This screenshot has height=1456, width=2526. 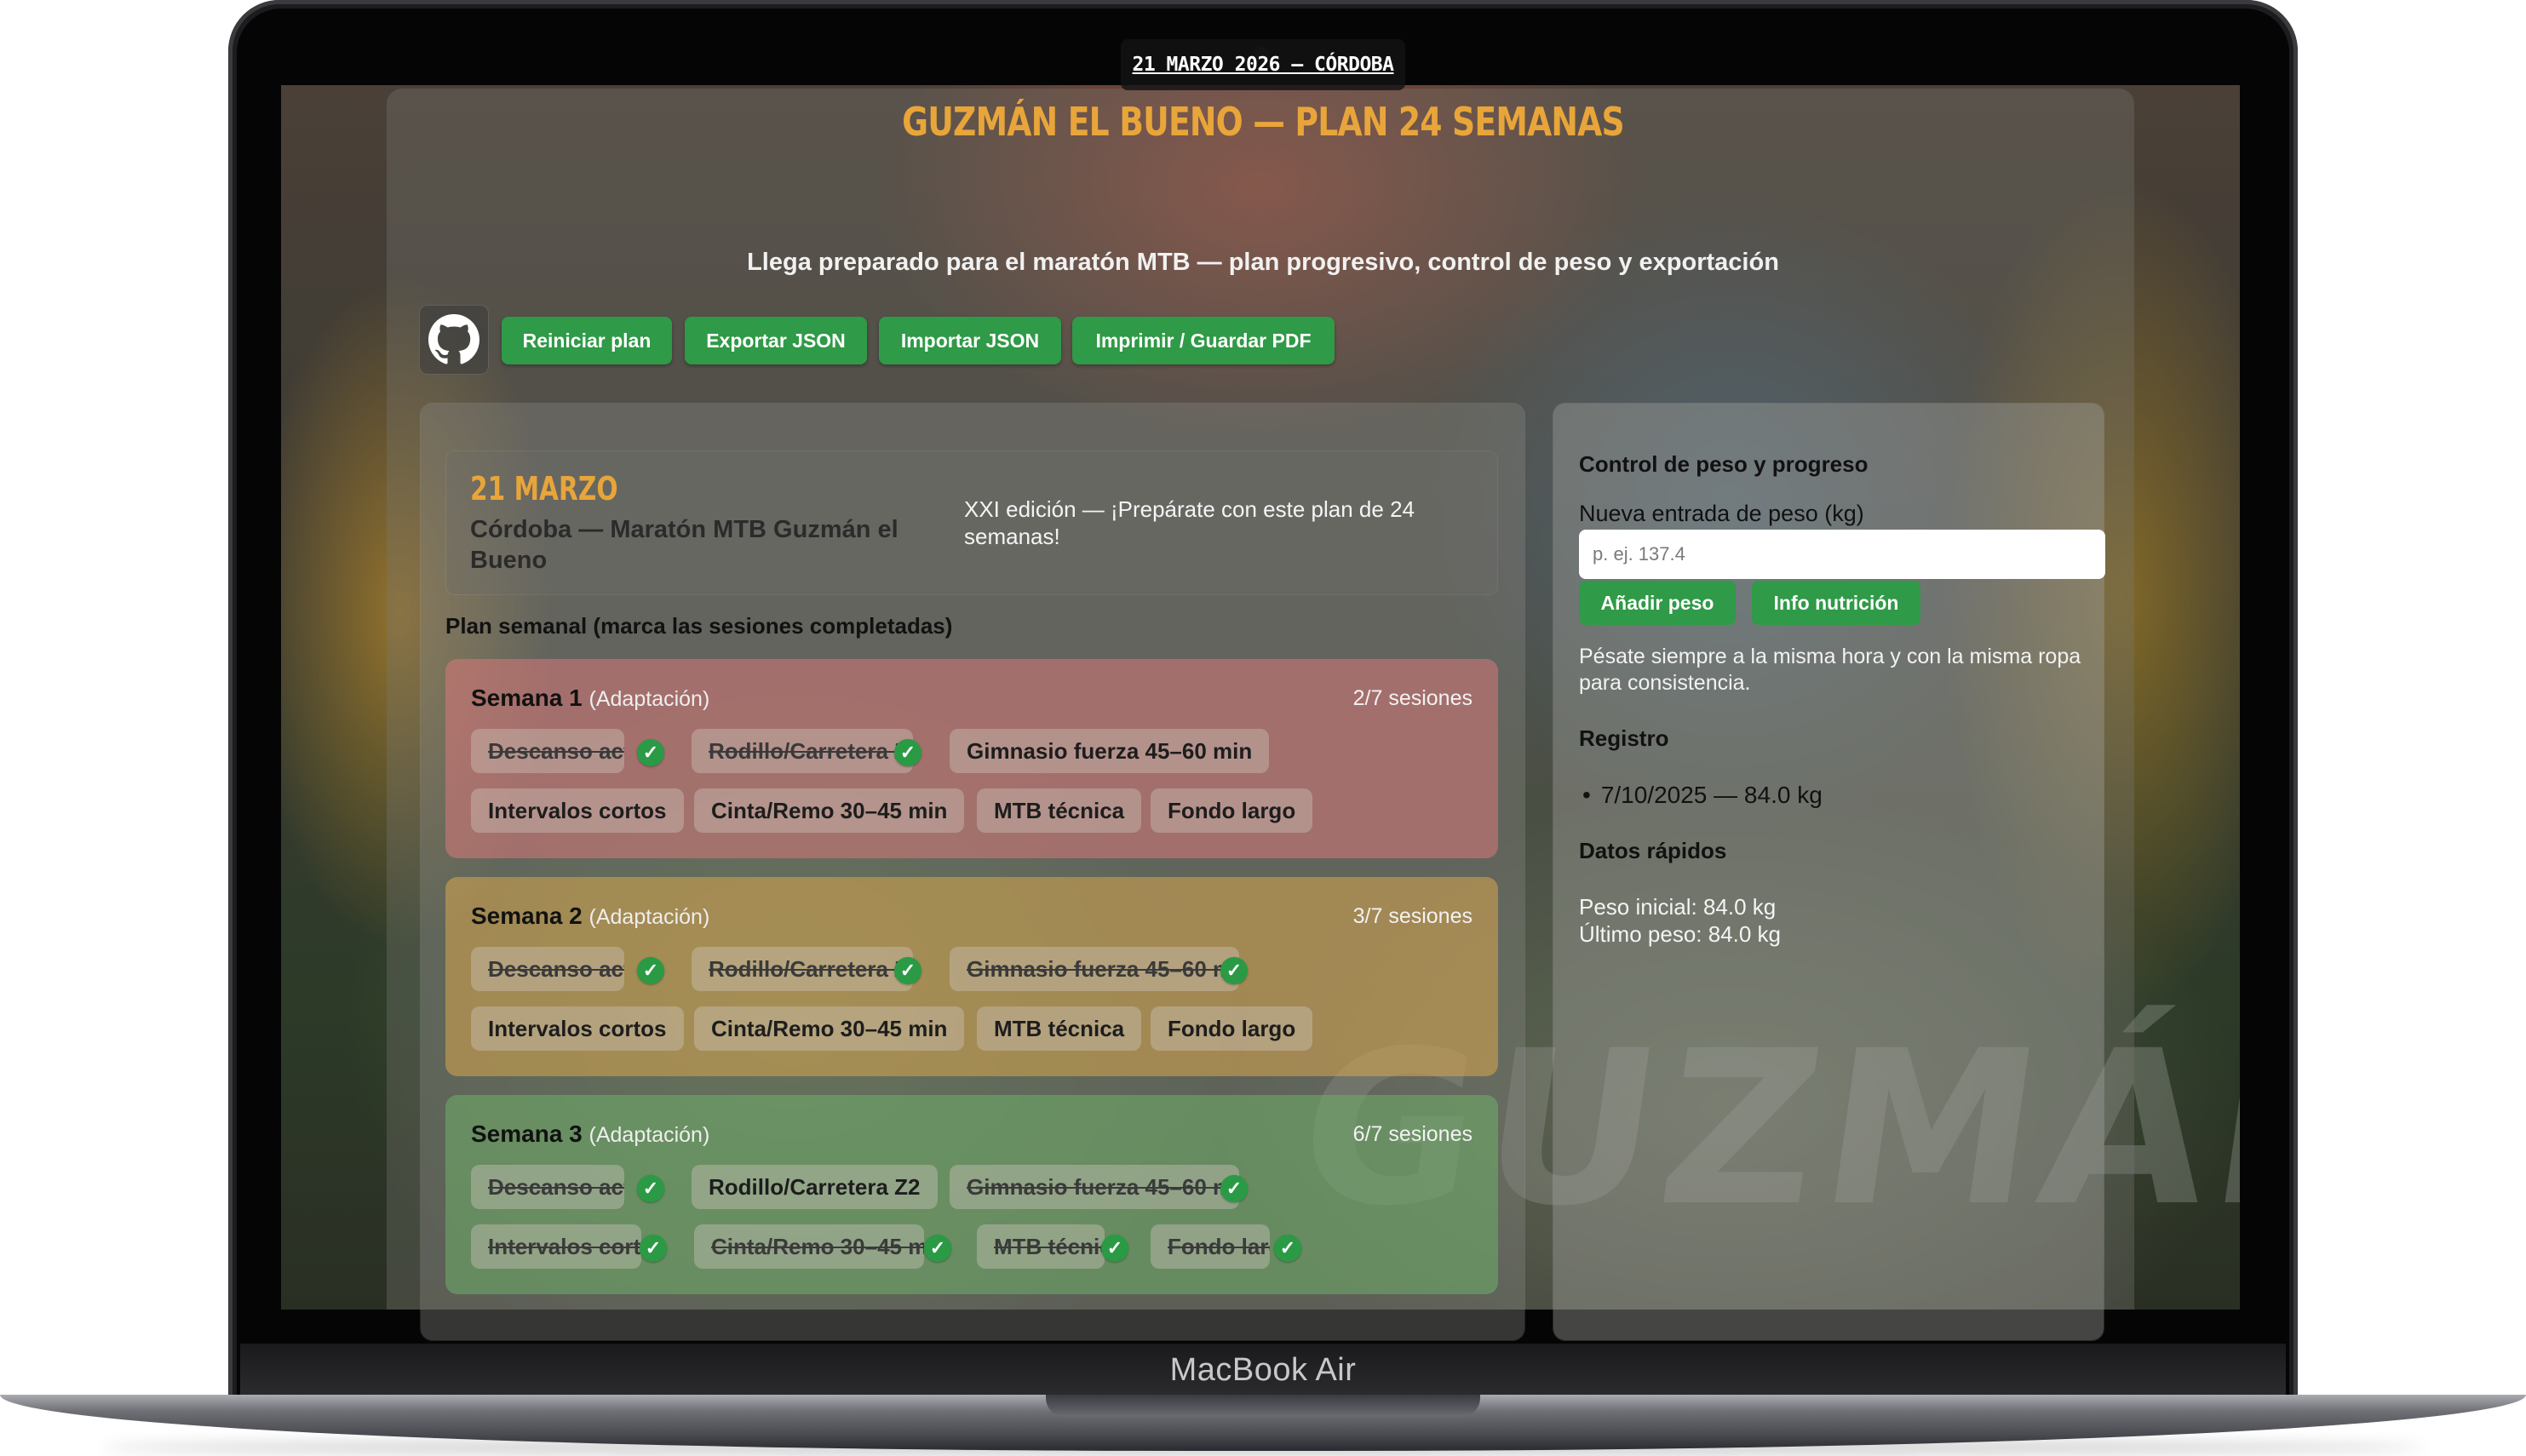 I want to click on weight-input, so click(x=1842, y=554).